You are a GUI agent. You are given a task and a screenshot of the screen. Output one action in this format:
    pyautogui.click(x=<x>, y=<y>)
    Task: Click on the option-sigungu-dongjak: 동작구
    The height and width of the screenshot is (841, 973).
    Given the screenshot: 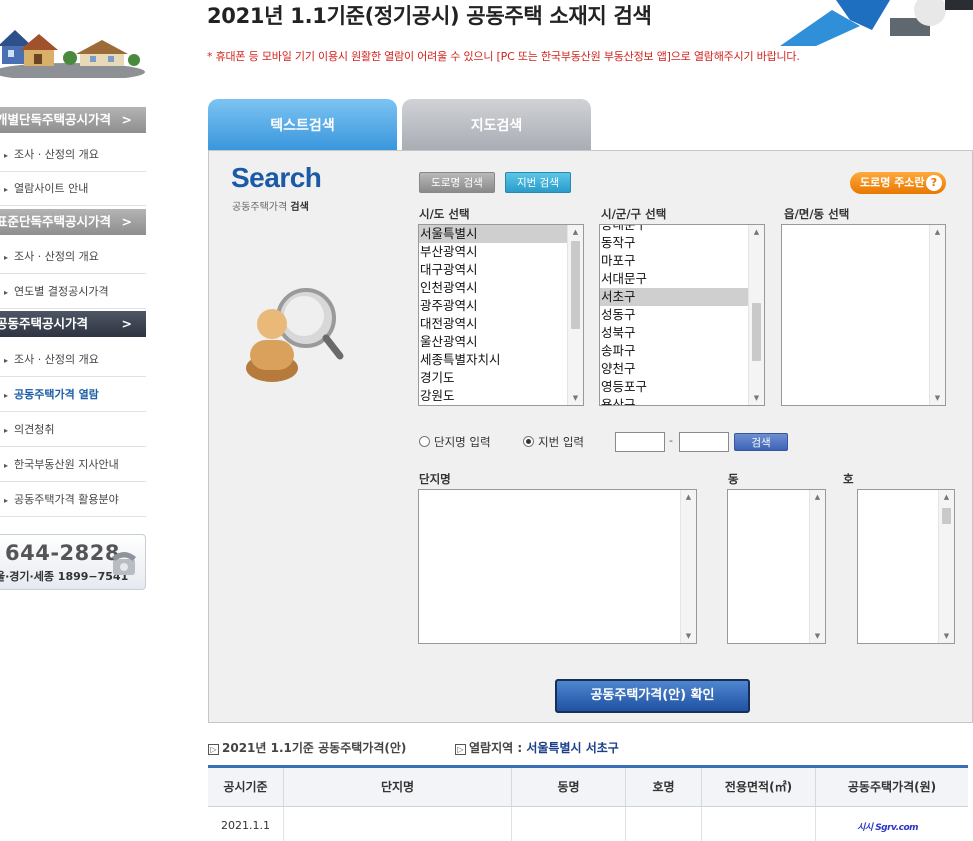 What is the action you would take?
    pyautogui.click(x=682, y=243)
    